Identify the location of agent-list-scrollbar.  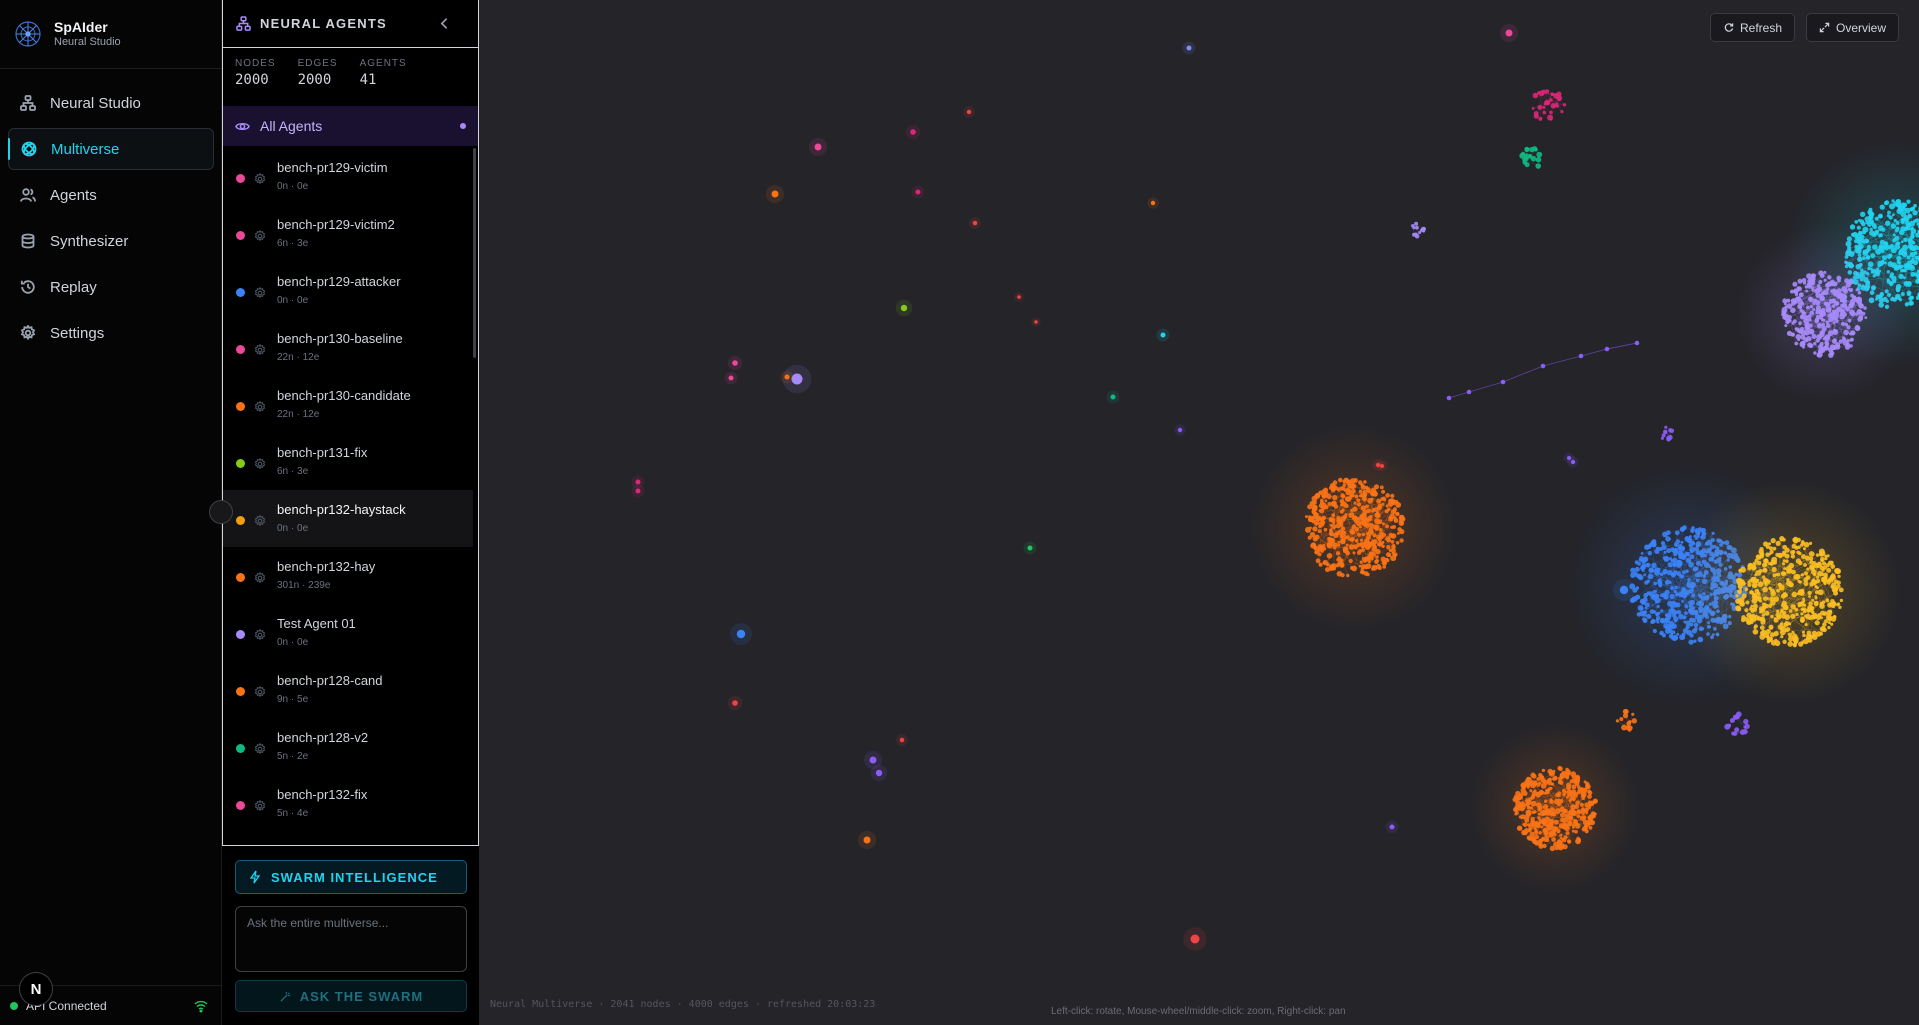
(474, 253).